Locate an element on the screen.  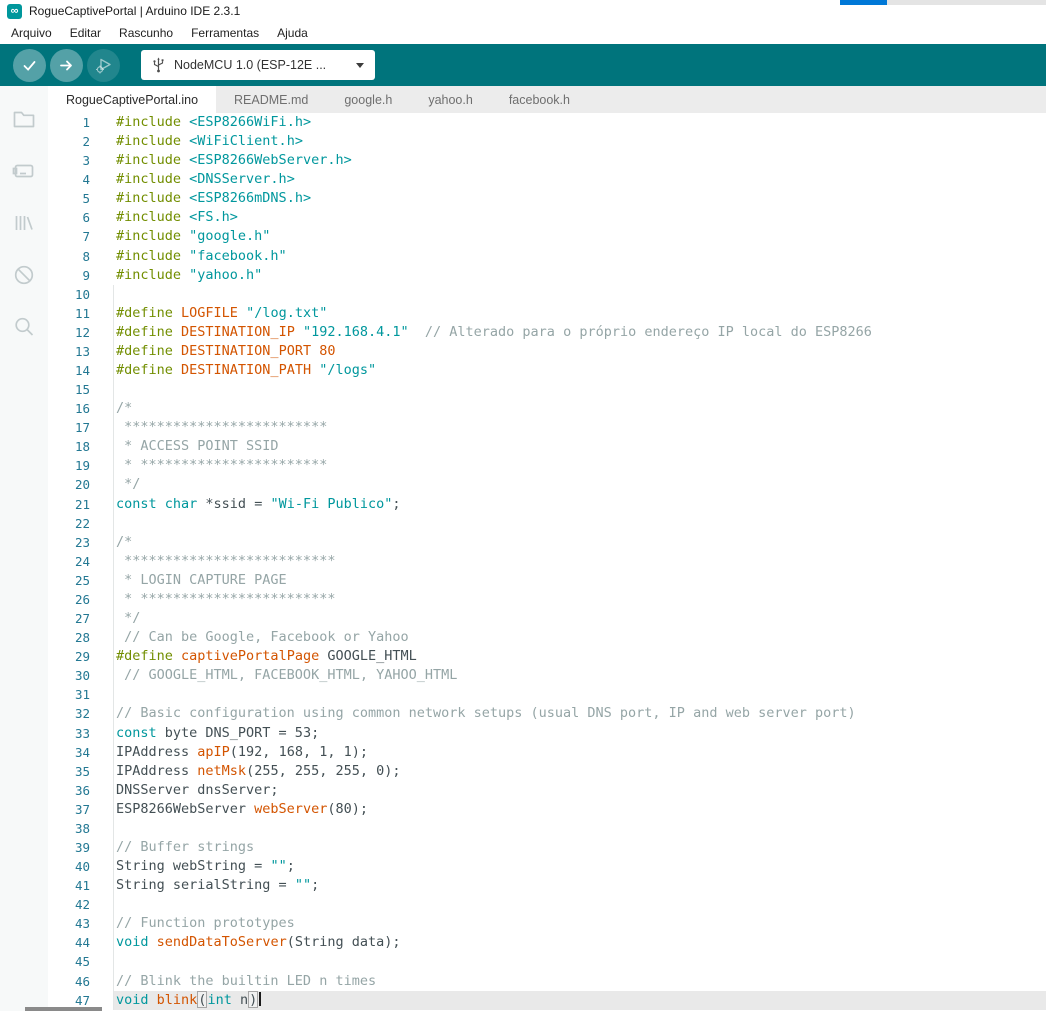
tab-readme-md: README.md is located at coordinates (271, 99).